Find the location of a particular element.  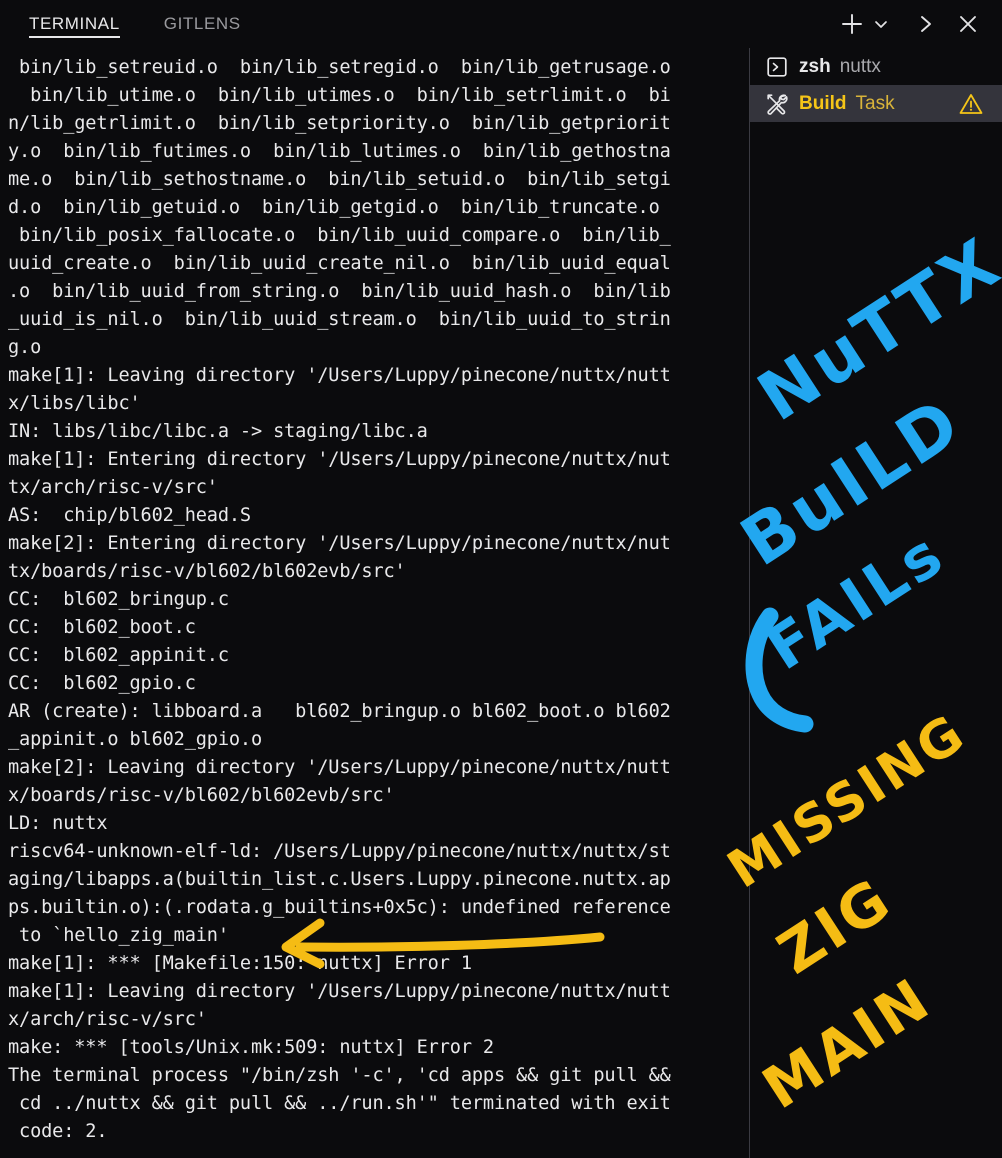

terminal-line: x/libs/libc' is located at coordinates (74, 403).